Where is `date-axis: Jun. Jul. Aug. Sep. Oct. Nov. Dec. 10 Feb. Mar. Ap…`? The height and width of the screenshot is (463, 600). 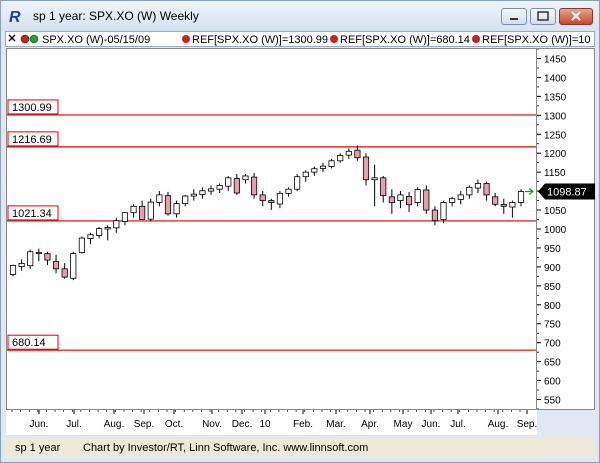
date-axis: Jun. Jul. Aug. Sep. Oct. Nov. Dec. 10 Feb. Mar. Ap… is located at coordinates (271, 422).